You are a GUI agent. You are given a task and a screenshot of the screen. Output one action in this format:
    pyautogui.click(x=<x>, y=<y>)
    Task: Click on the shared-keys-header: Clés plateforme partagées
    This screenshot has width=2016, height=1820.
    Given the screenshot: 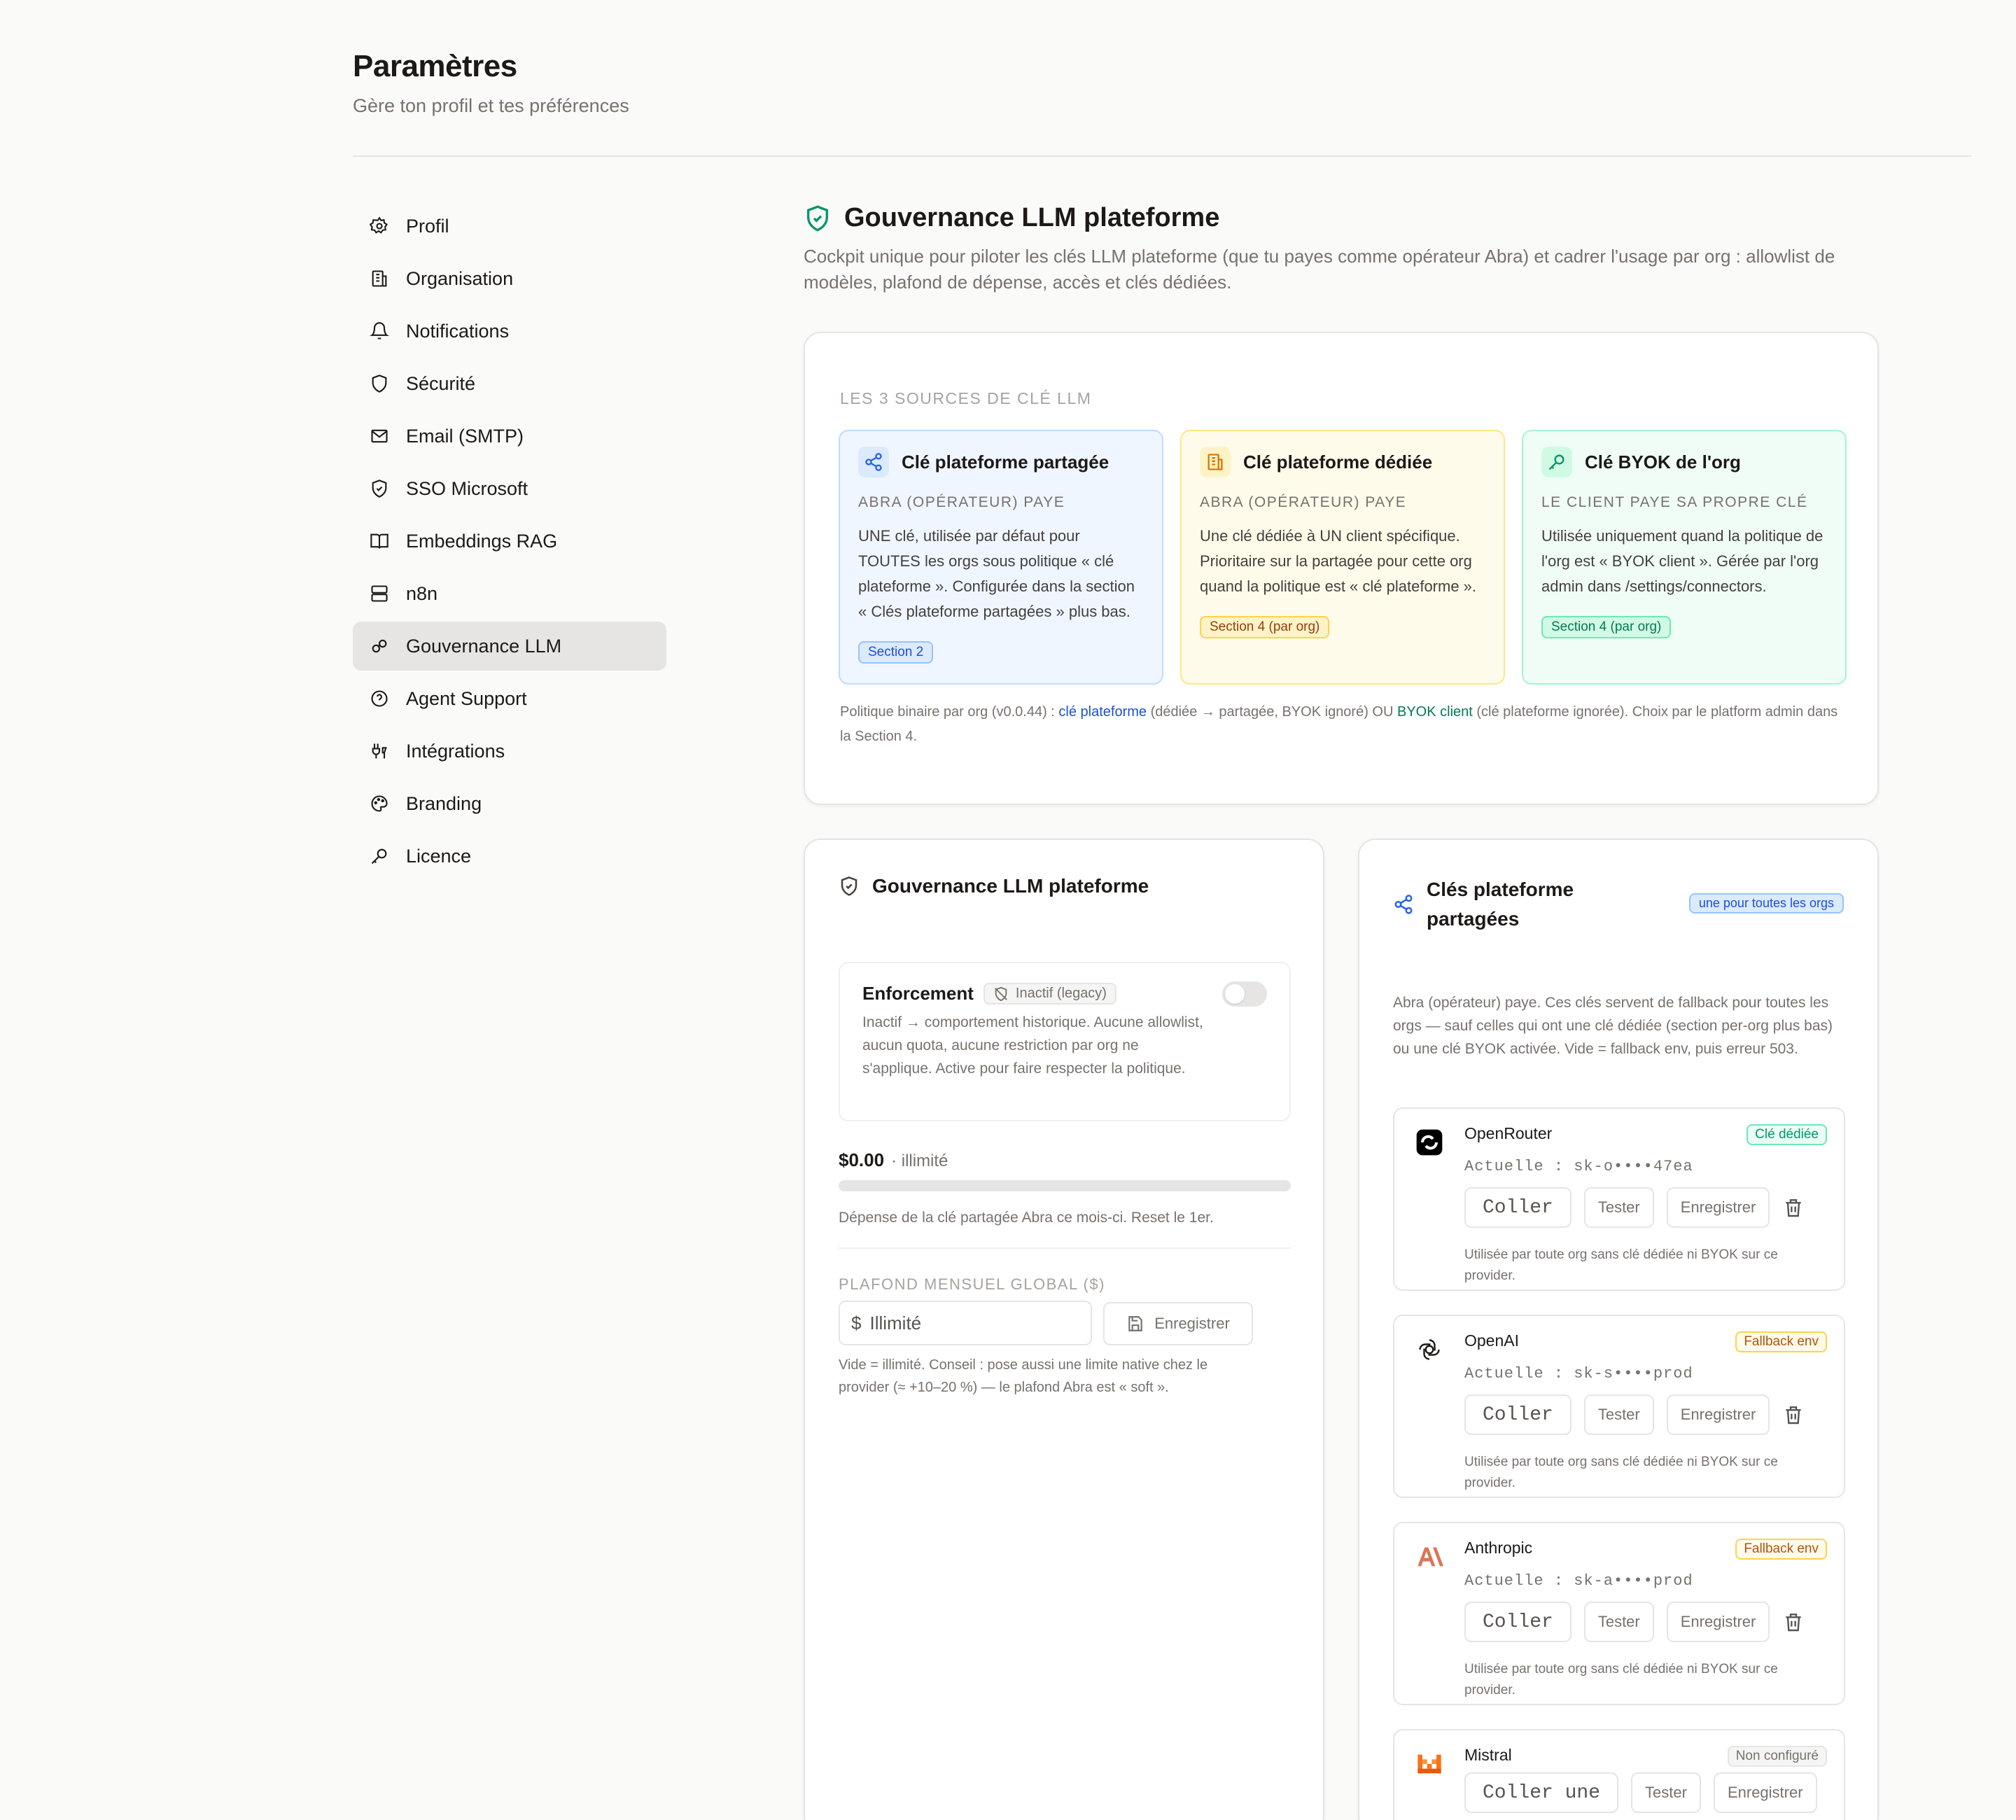 What is the action you would take?
    pyautogui.click(x=1501, y=904)
    